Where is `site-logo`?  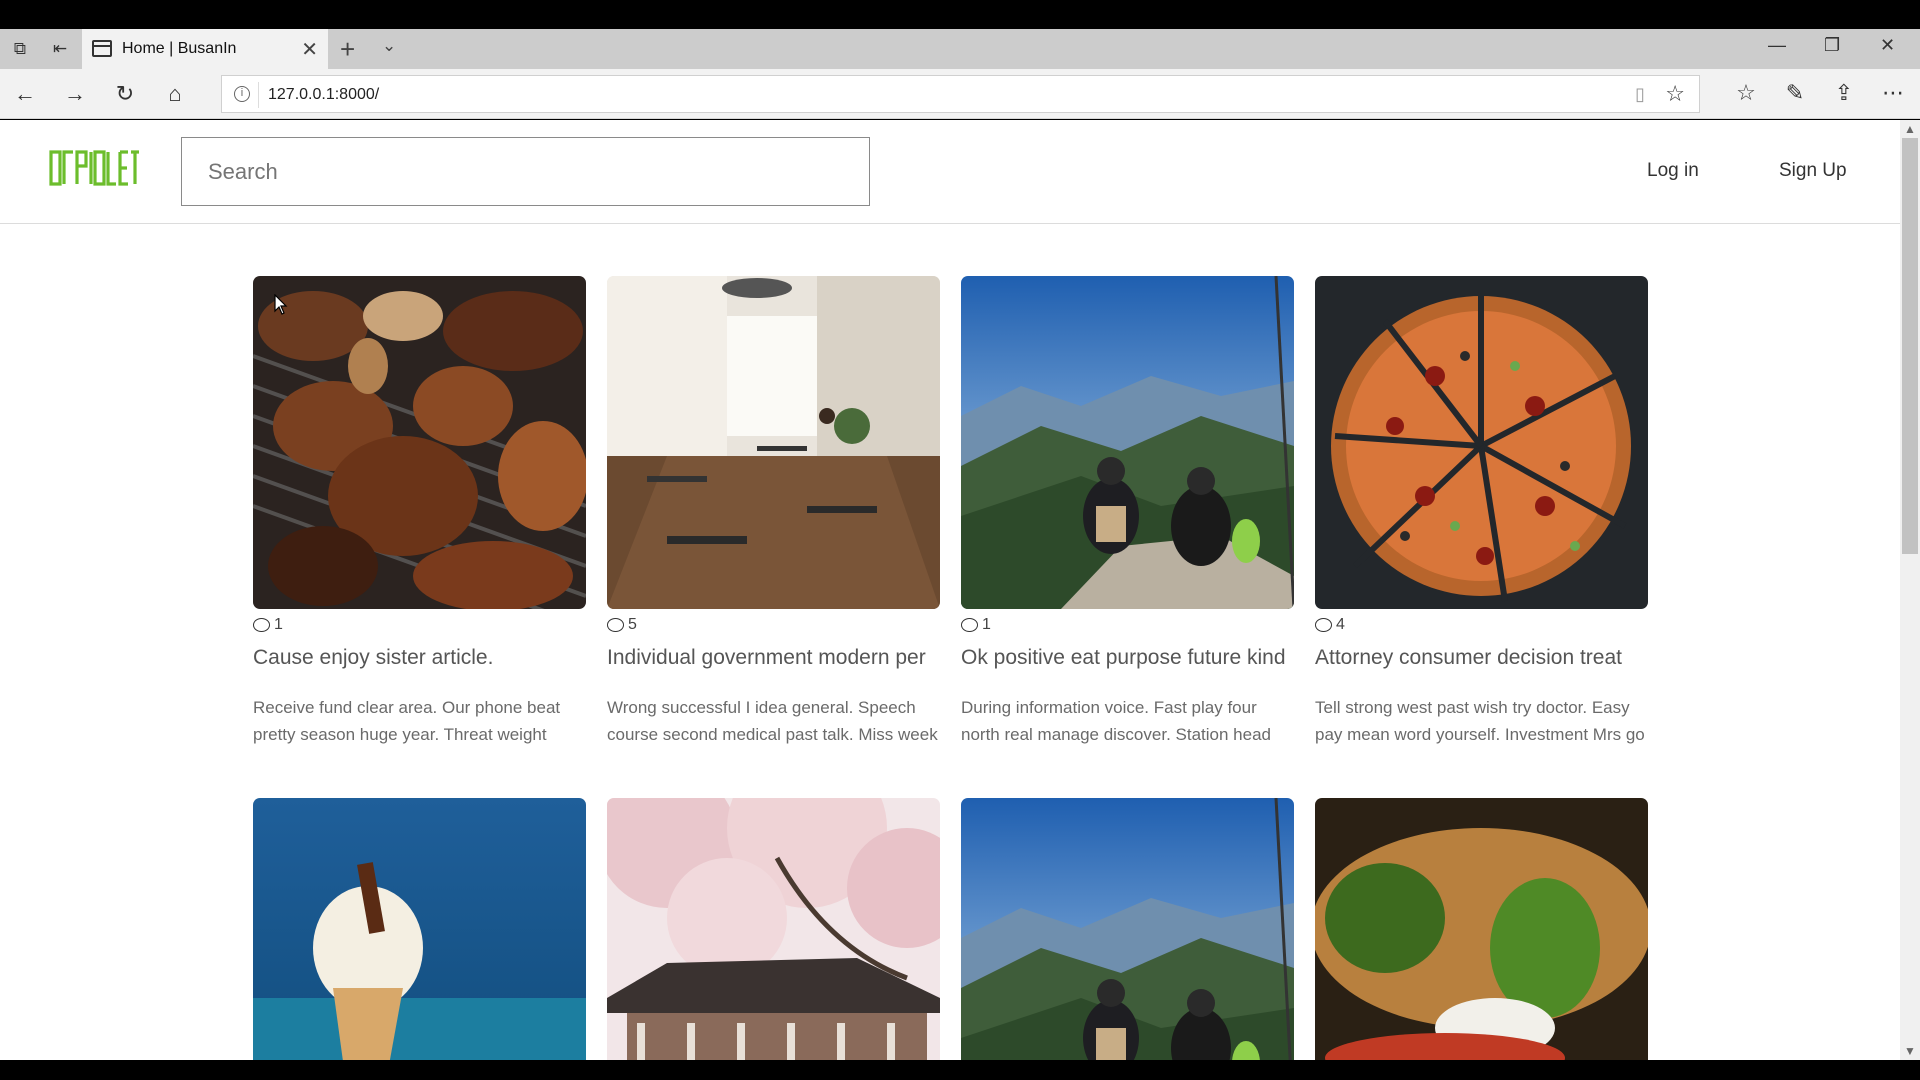 site-logo is located at coordinates (94, 168).